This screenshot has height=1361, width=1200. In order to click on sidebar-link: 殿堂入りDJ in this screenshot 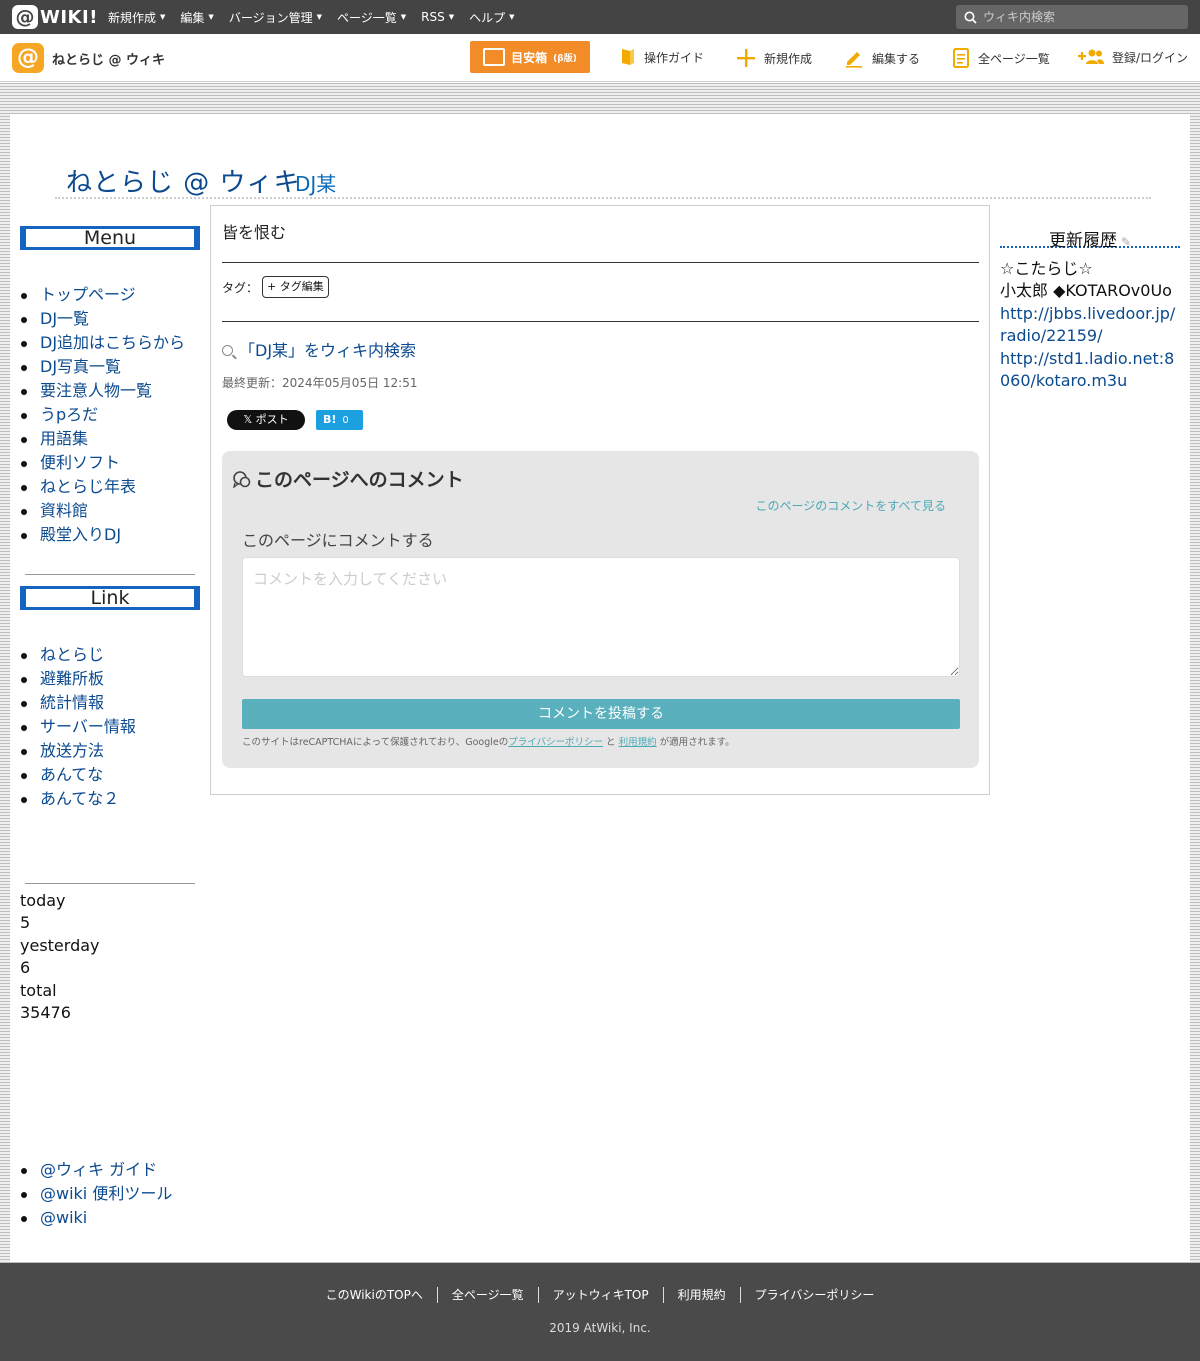, I will do `click(80, 534)`.